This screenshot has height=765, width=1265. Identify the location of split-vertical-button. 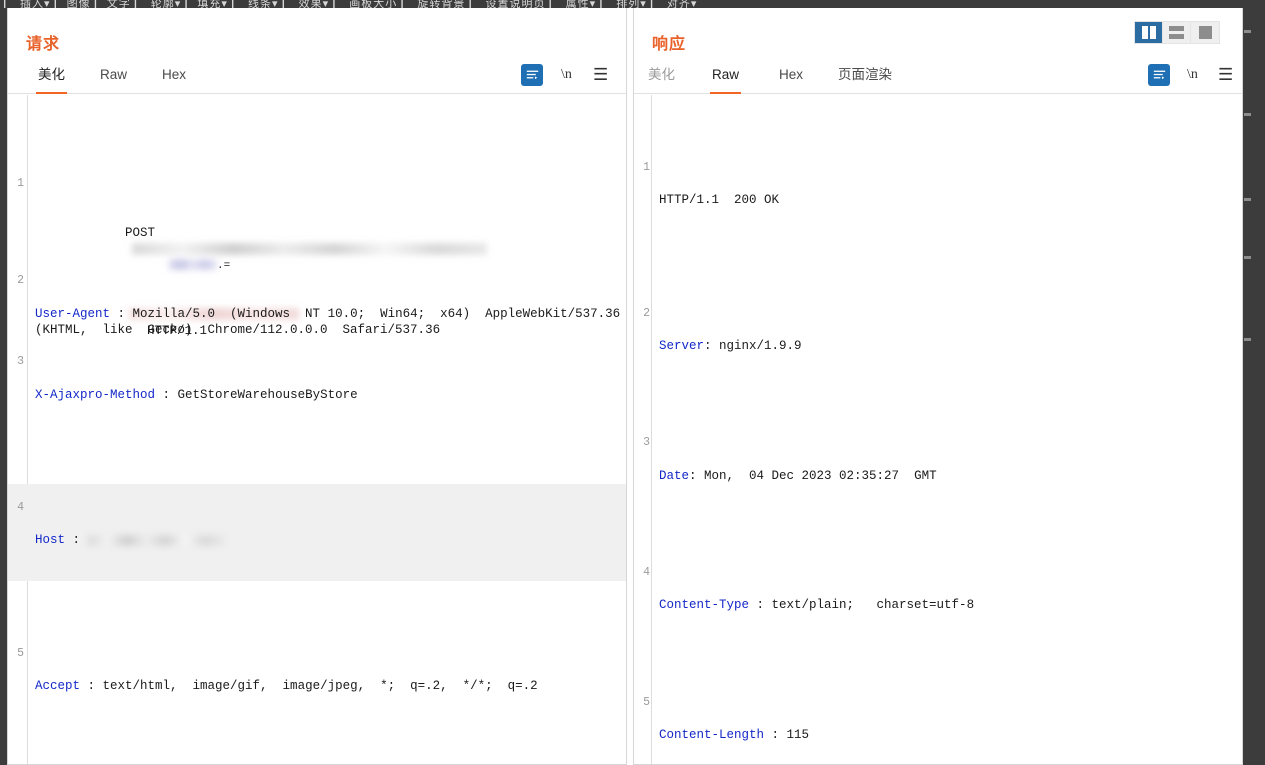
(1149, 32).